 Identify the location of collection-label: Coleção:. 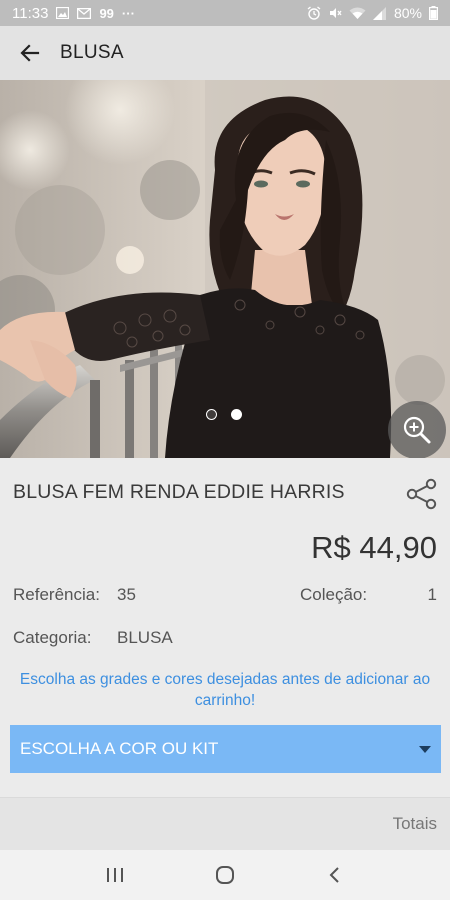
(334, 594).